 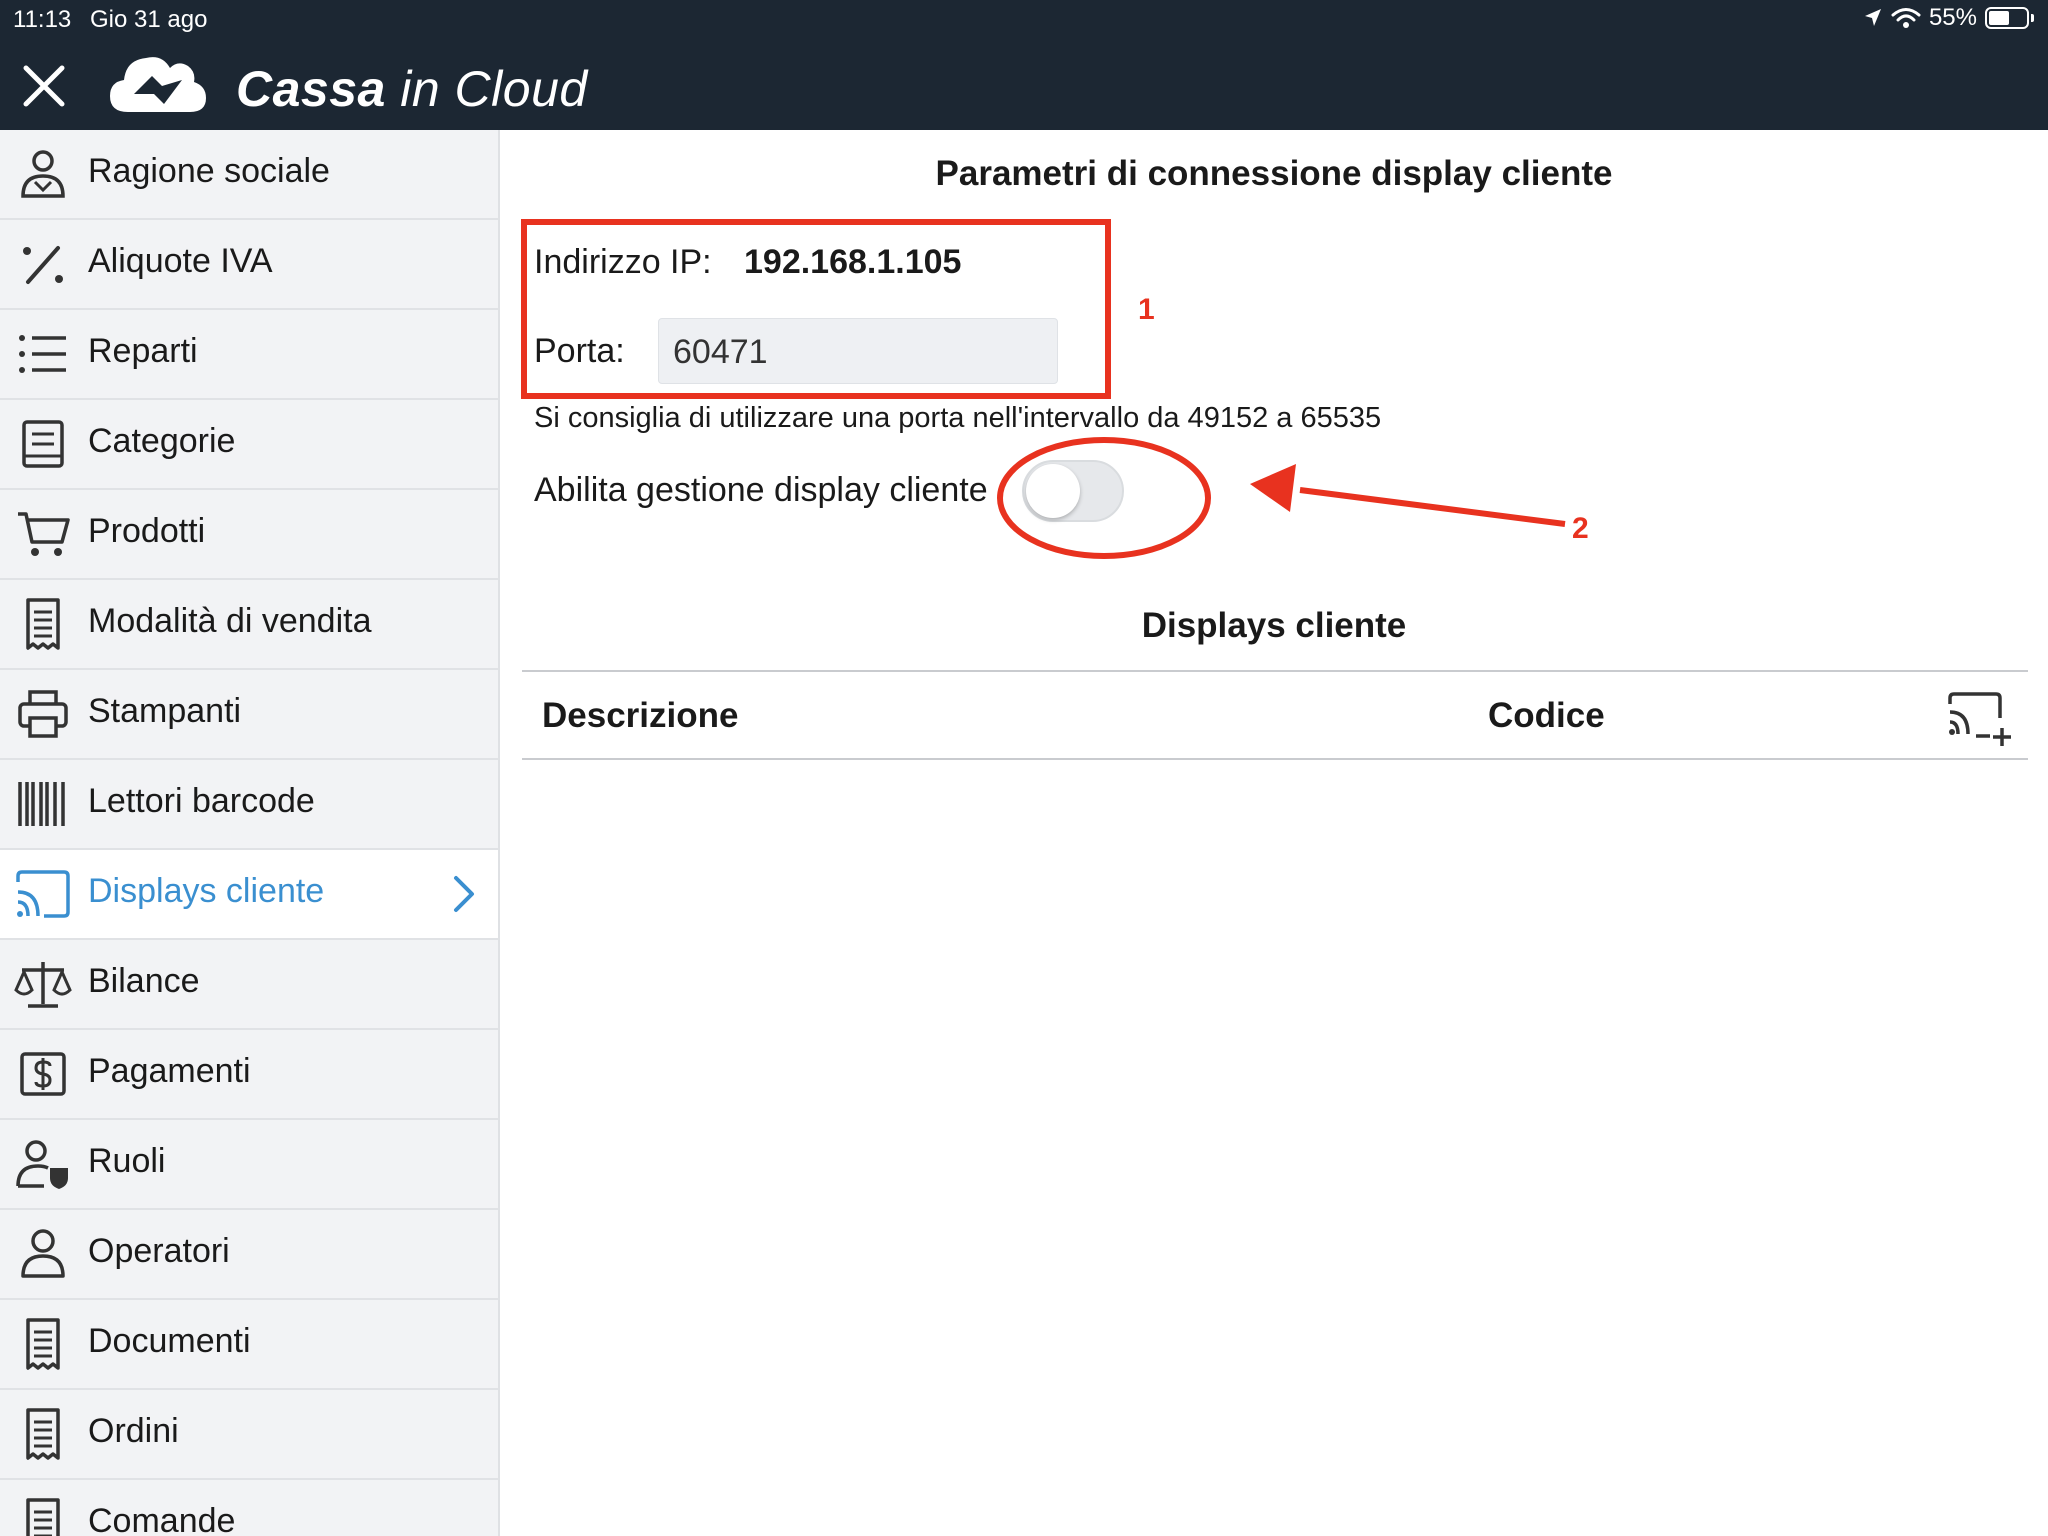 I want to click on close-button, so click(x=44, y=86).